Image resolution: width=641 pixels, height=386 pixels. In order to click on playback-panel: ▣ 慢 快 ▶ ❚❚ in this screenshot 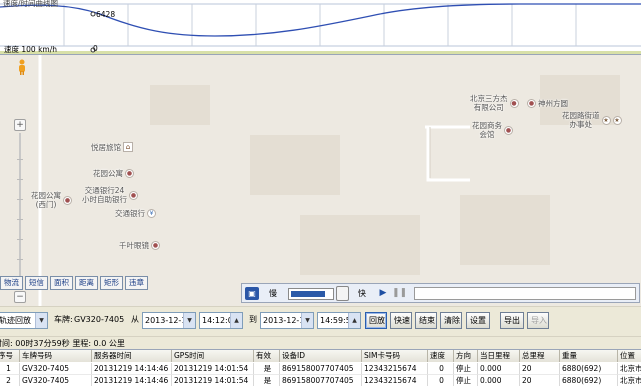, I will do `click(440, 293)`.